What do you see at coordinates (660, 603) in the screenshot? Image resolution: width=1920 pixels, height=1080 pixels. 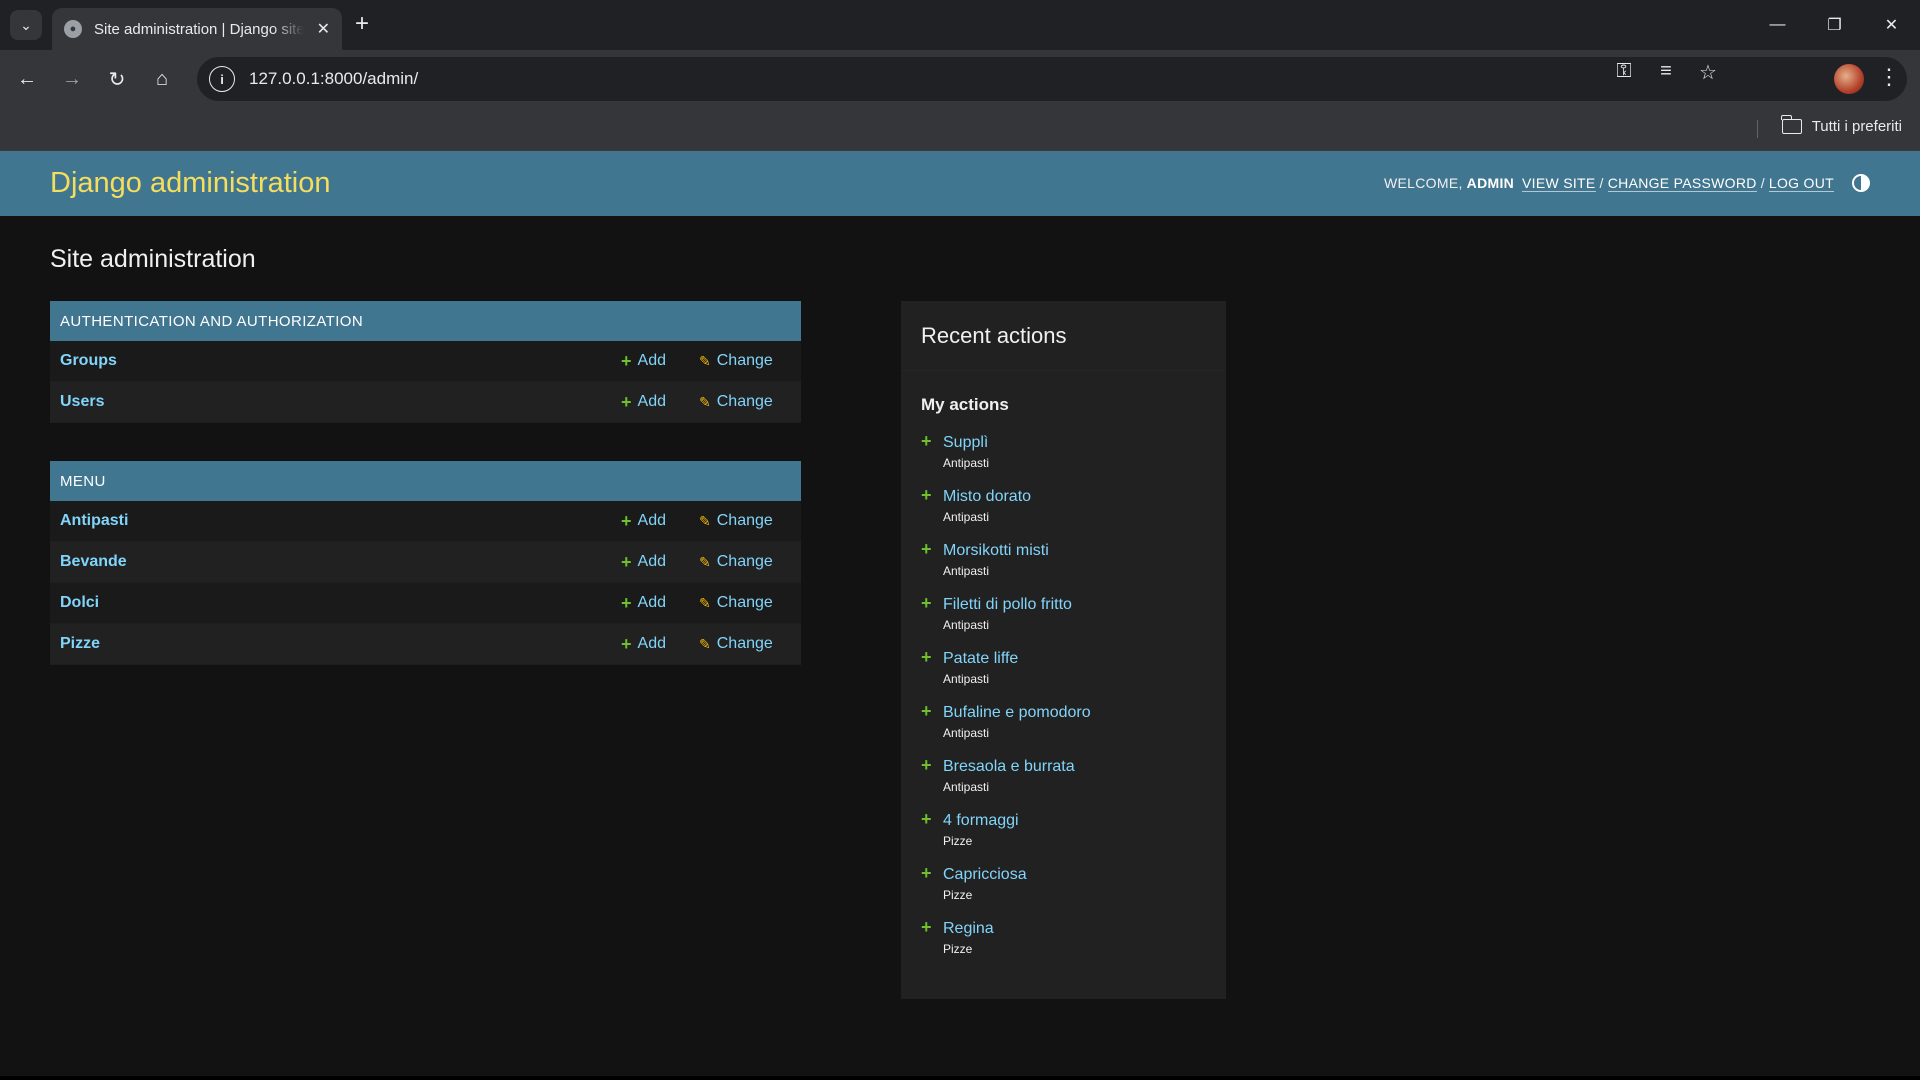 I see `add-dolci-button: + Add` at bounding box center [660, 603].